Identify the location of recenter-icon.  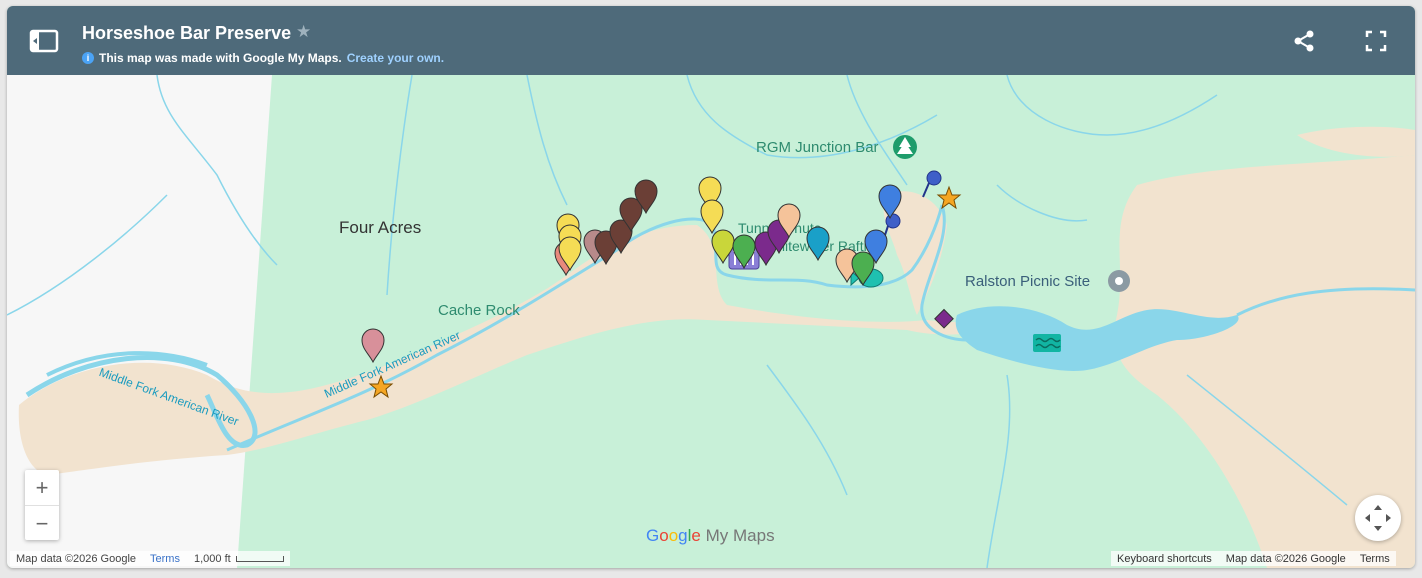
(1378, 518).